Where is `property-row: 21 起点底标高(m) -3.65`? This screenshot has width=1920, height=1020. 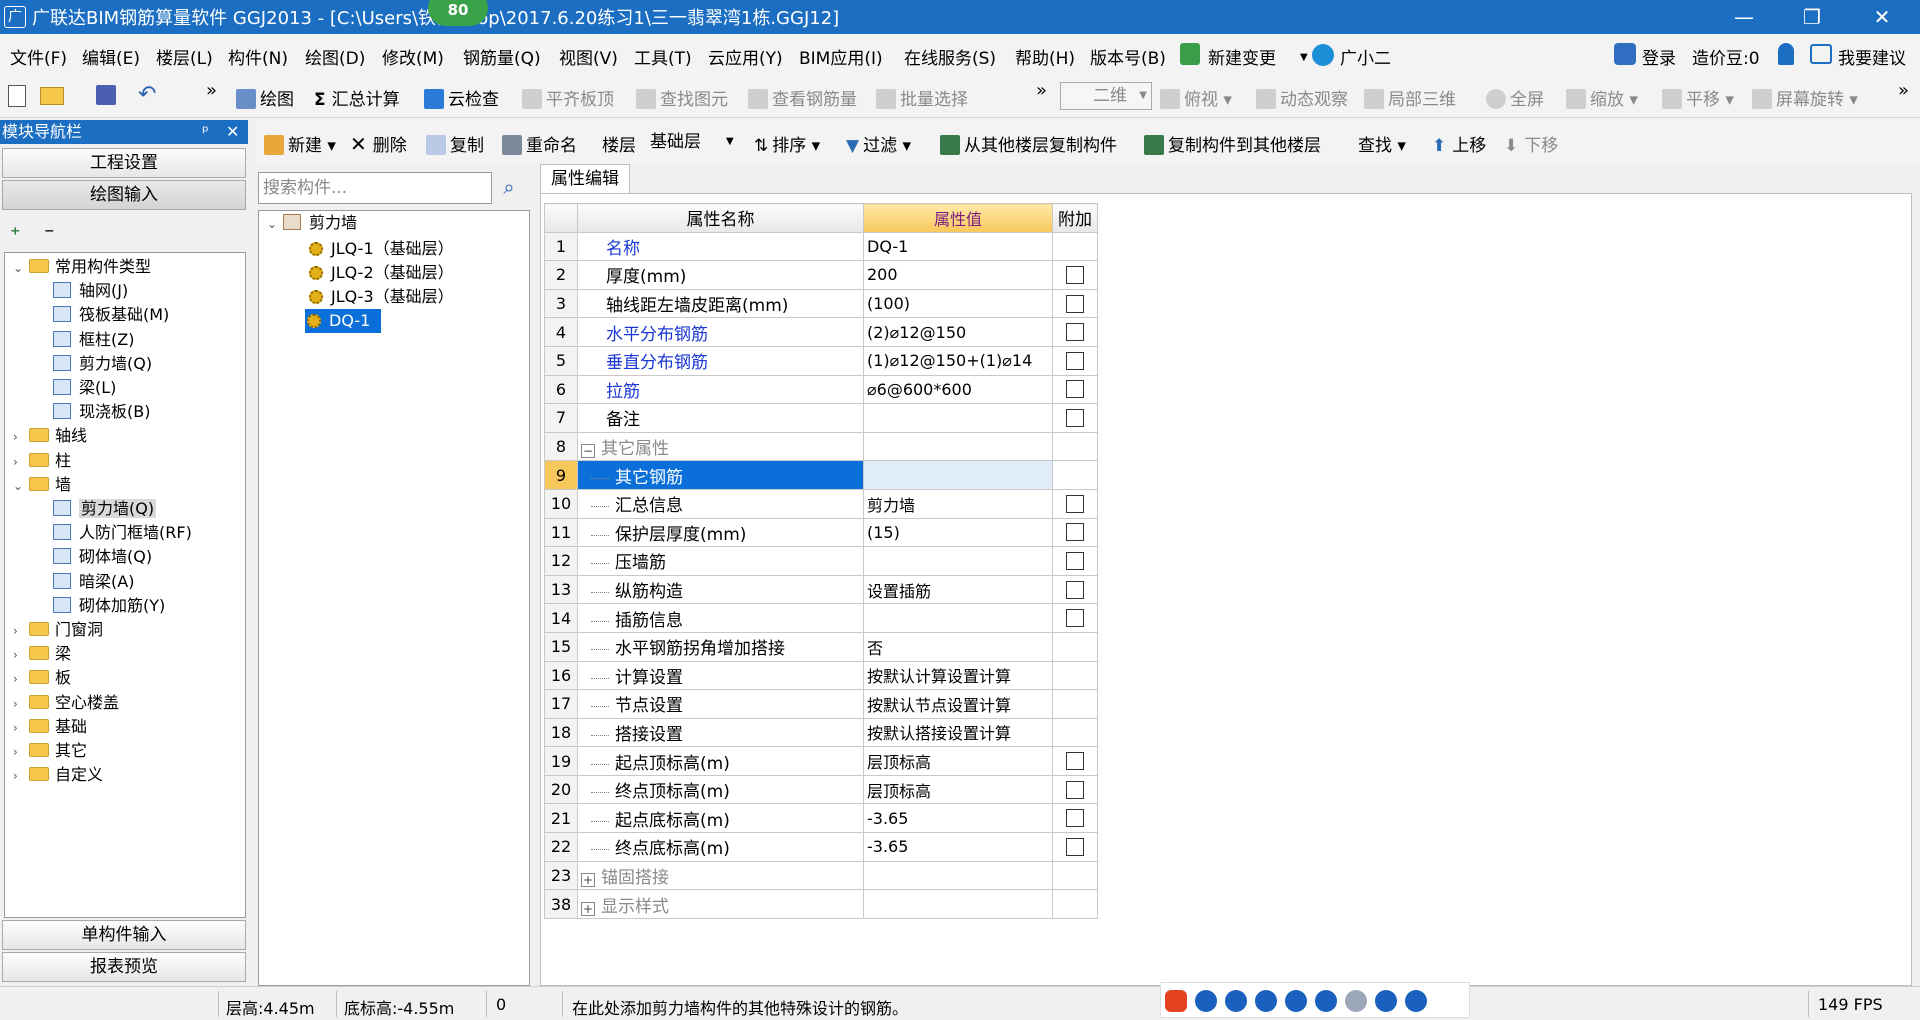
property-row: 21 起点底标高(m) -3.65 is located at coordinates (821, 818).